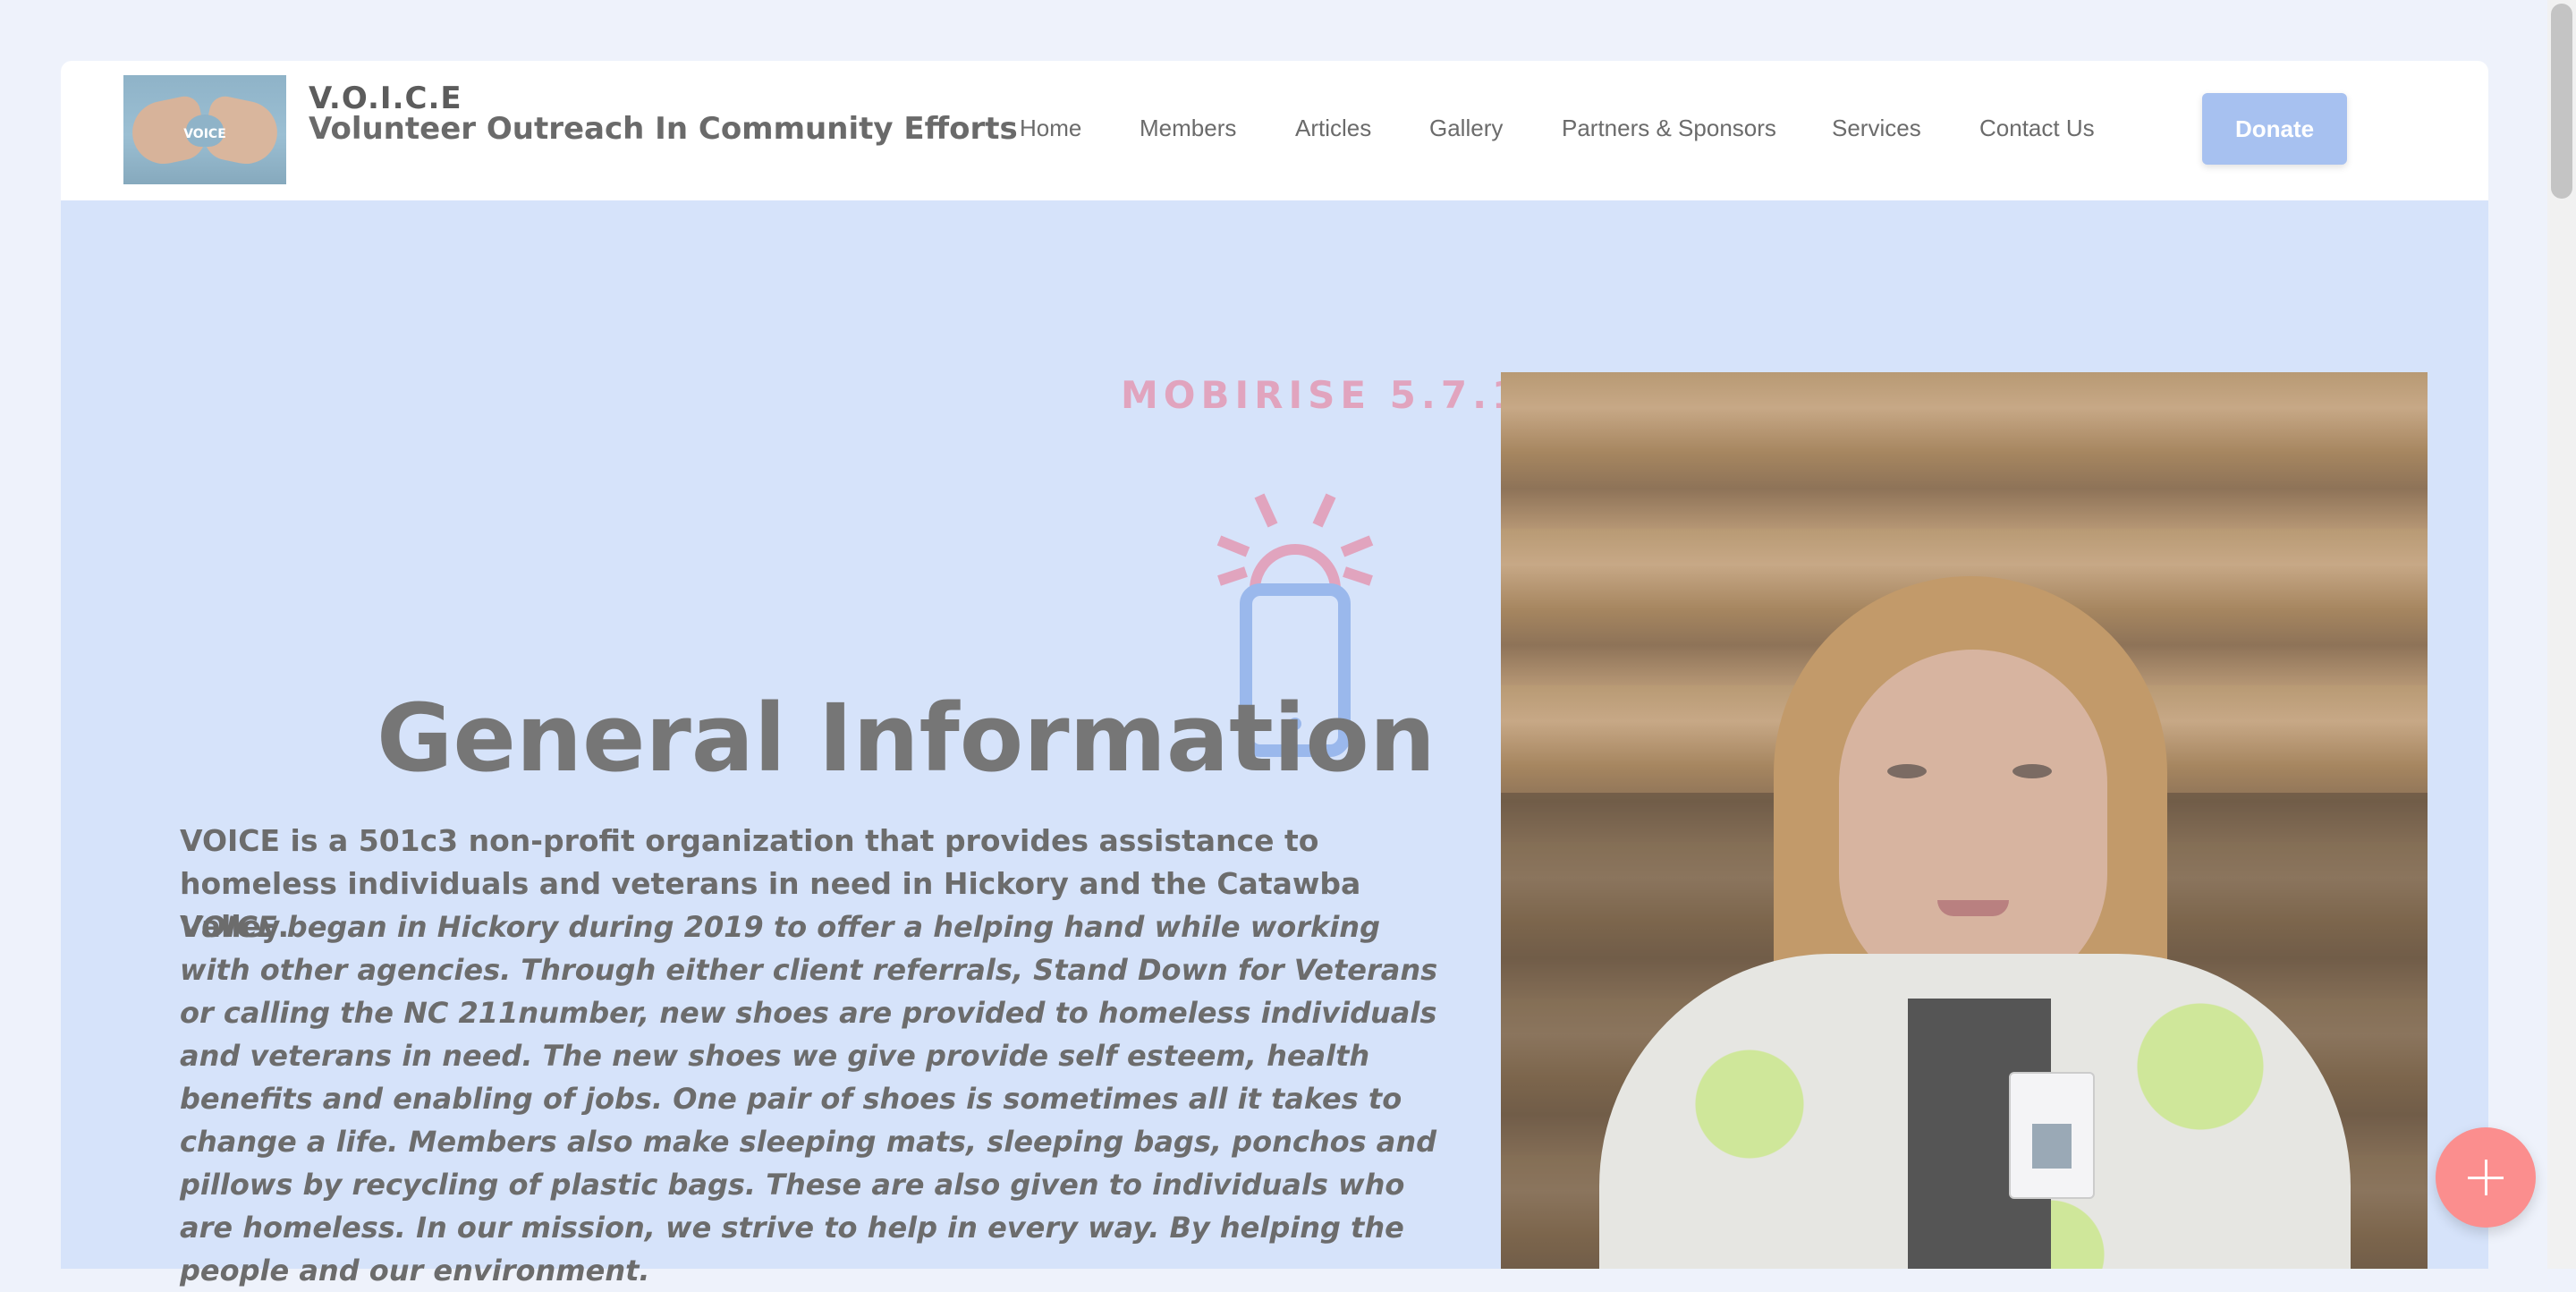 This screenshot has height=1292, width=2576. What do you see at coordinates (2032, 771) in the screenshot?
I see `photo-eye-right` at bounding box center [2032, 771].